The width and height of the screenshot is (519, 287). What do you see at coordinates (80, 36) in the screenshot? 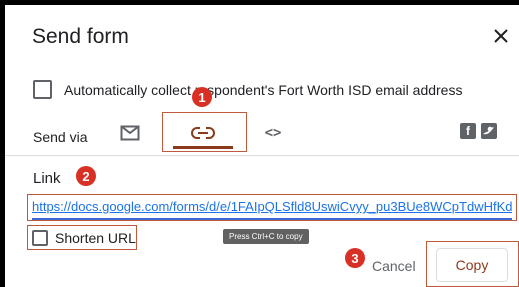
I see `dialog-title: Send form` at bounding box center [80, 36].